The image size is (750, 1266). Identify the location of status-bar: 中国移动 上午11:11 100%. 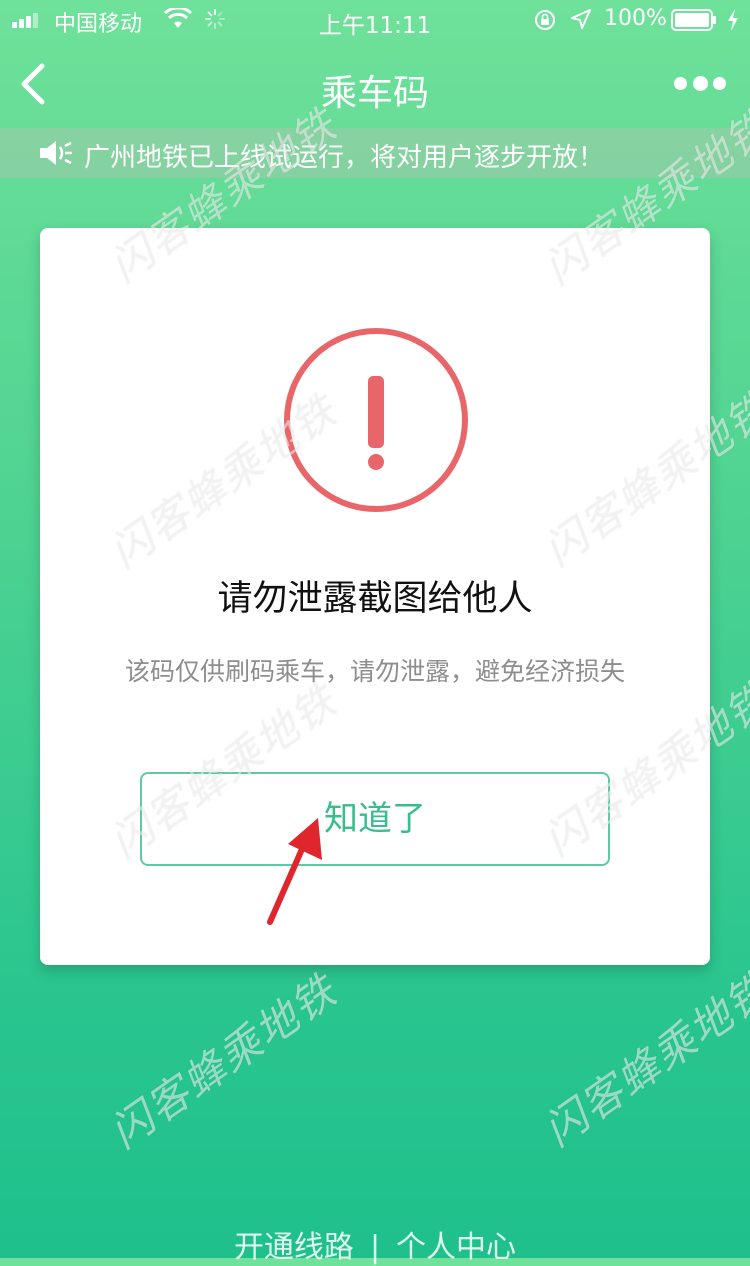
(375, 20).